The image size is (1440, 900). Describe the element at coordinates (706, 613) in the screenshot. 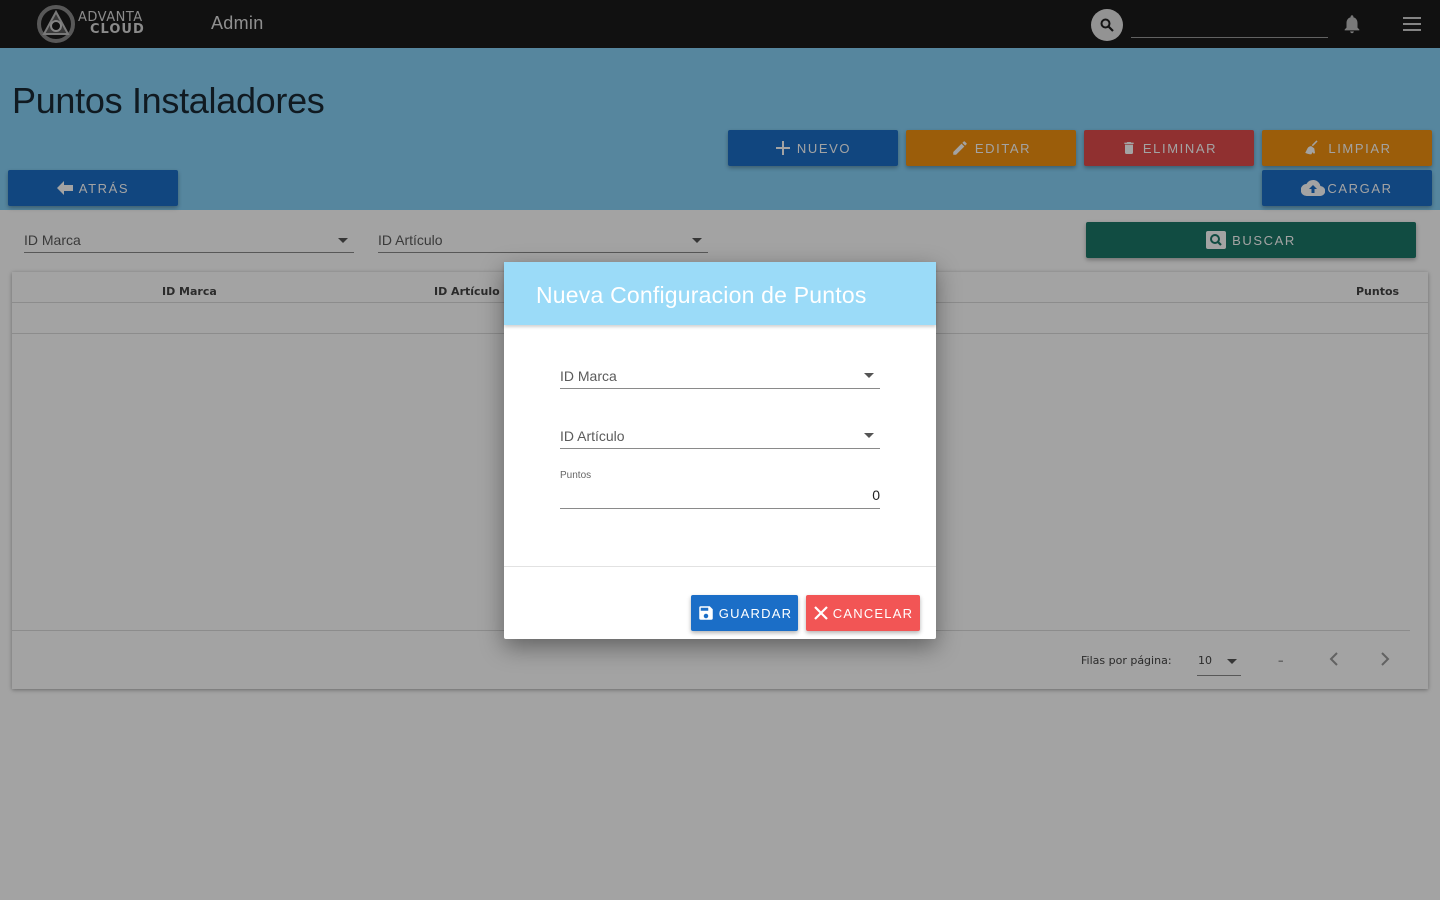

I see `floppy-disk-icon` at that location.